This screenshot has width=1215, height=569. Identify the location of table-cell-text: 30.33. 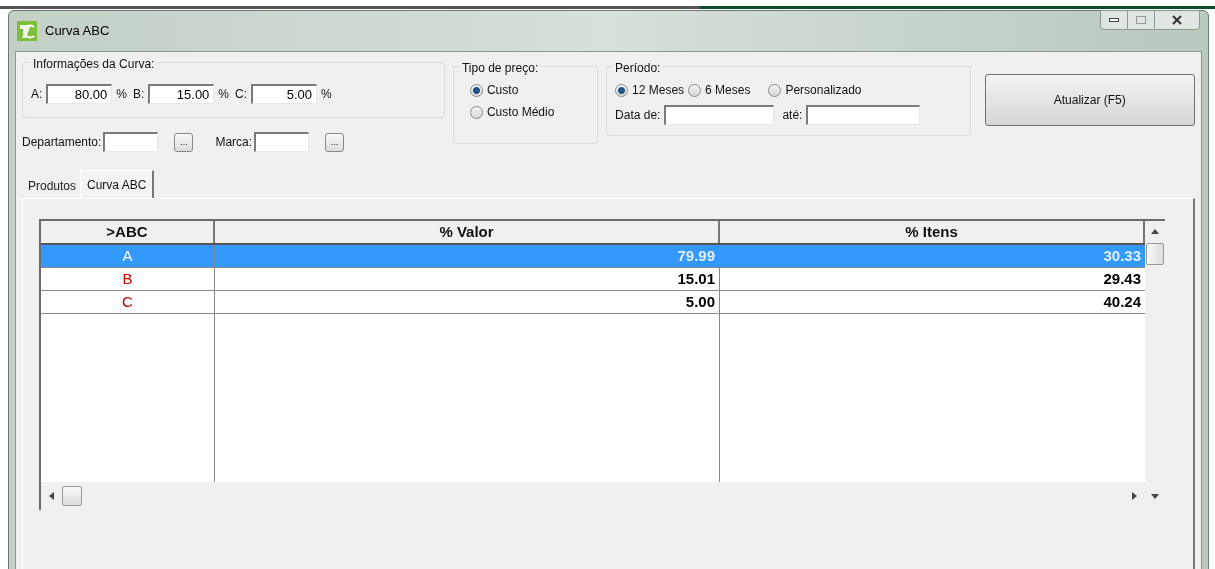
(1122, 256).